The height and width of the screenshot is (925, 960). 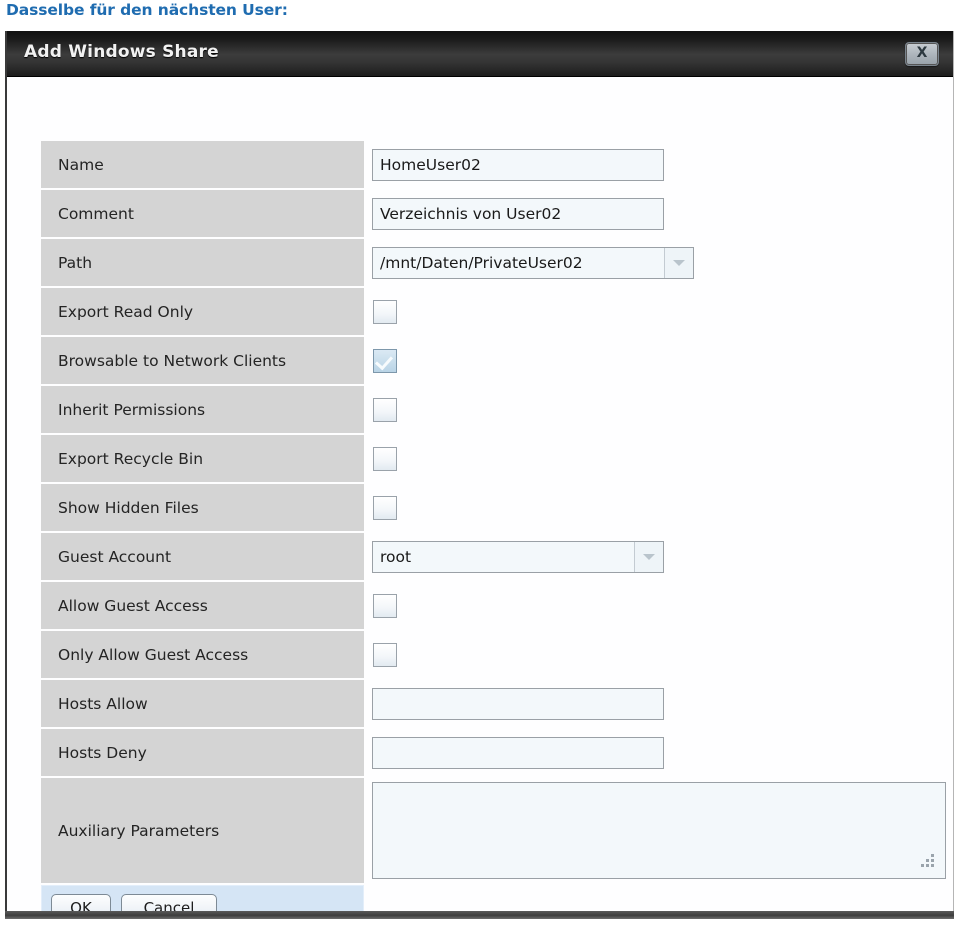 What do you see at coordinates (518, 703) in the screenshot?
I see `hosts-allow-input` at bounding box center [518, 703].